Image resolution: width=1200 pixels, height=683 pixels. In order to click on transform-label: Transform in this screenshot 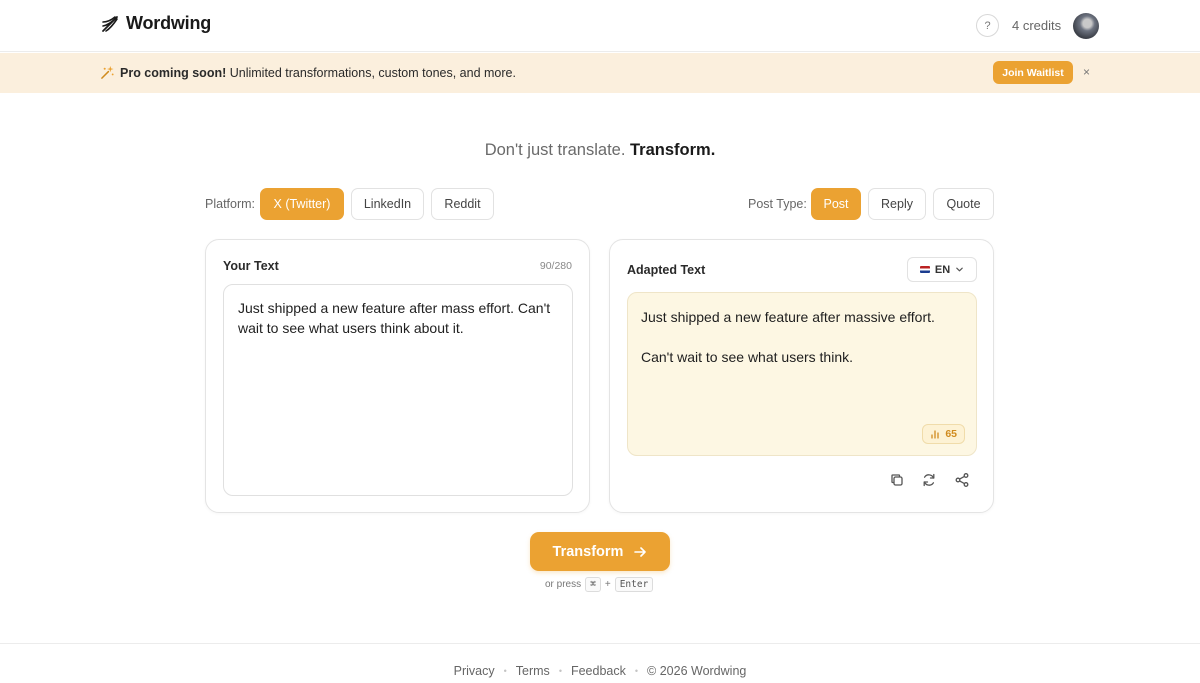, I will do `click(588, 551)`.